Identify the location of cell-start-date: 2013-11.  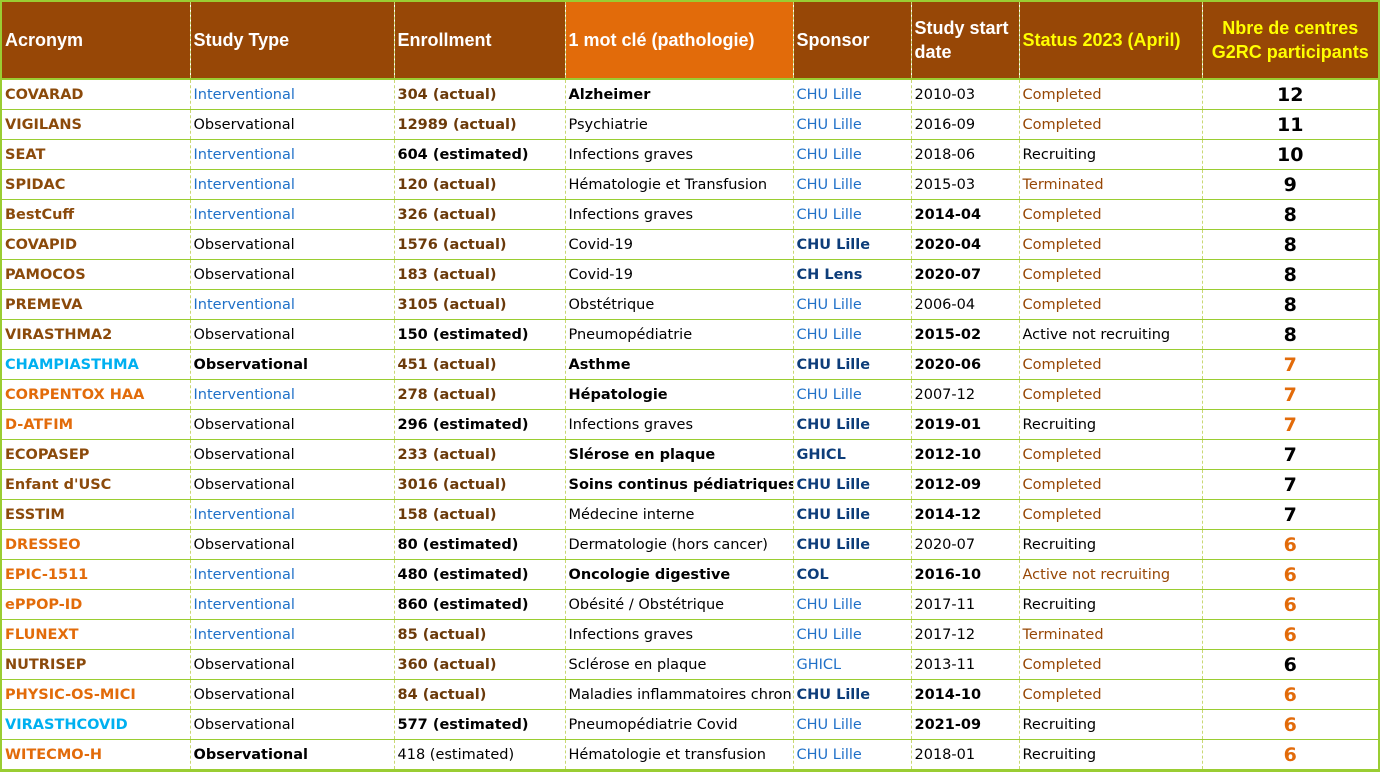
(964, 664).